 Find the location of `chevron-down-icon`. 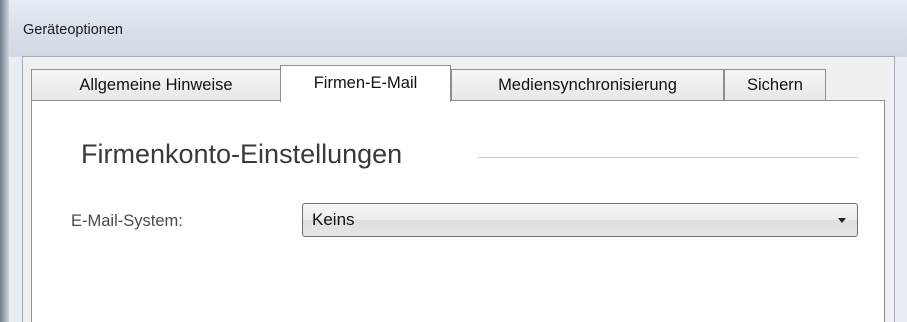

chevron-down-icon is located at coordinates (842, 220).